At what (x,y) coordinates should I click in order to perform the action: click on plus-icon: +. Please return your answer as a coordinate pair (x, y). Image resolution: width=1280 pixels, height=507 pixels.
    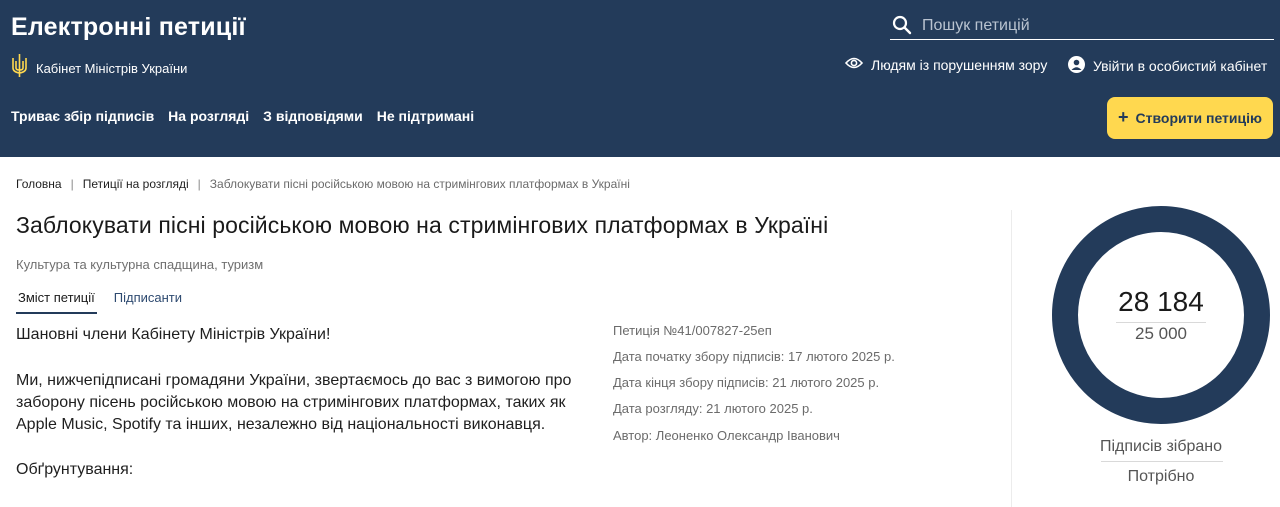
    Looking at the image, I should click on (1123, 117).